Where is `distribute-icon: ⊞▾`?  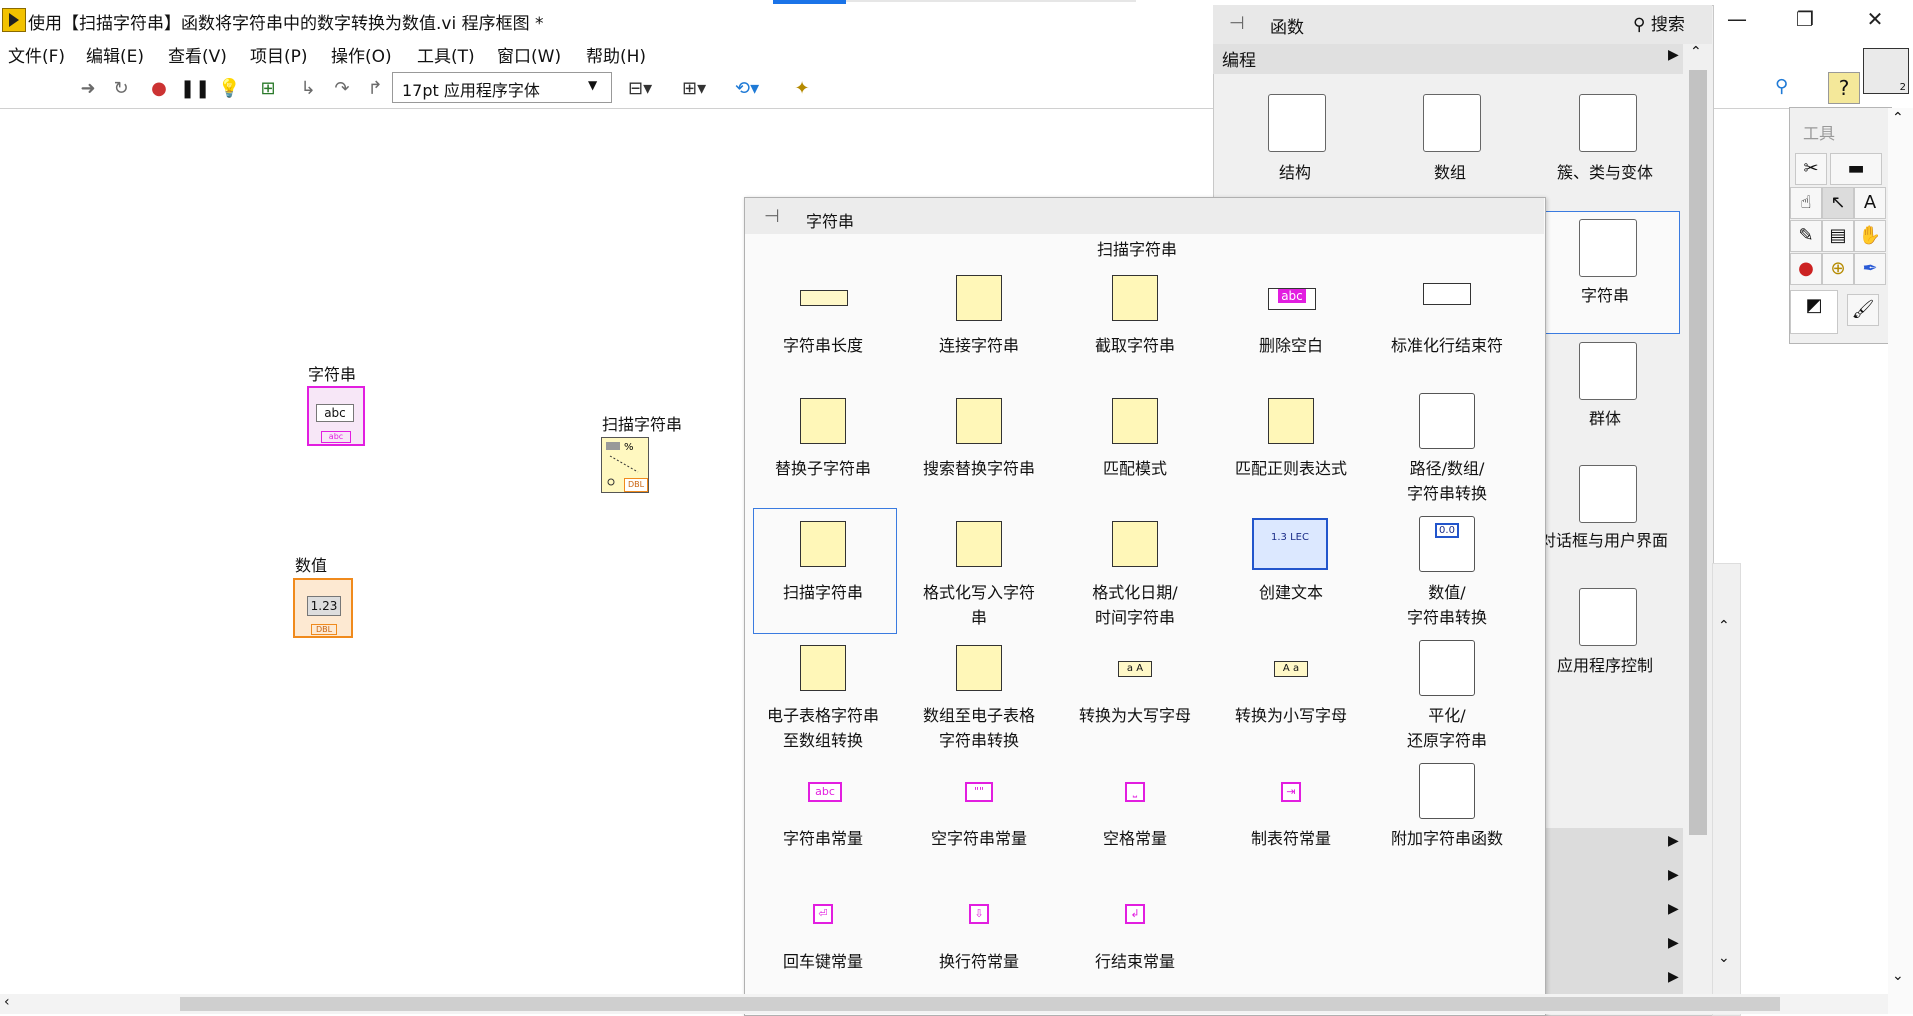
distribute-icon: ⊞▾ is located at coordinates (694, 89).